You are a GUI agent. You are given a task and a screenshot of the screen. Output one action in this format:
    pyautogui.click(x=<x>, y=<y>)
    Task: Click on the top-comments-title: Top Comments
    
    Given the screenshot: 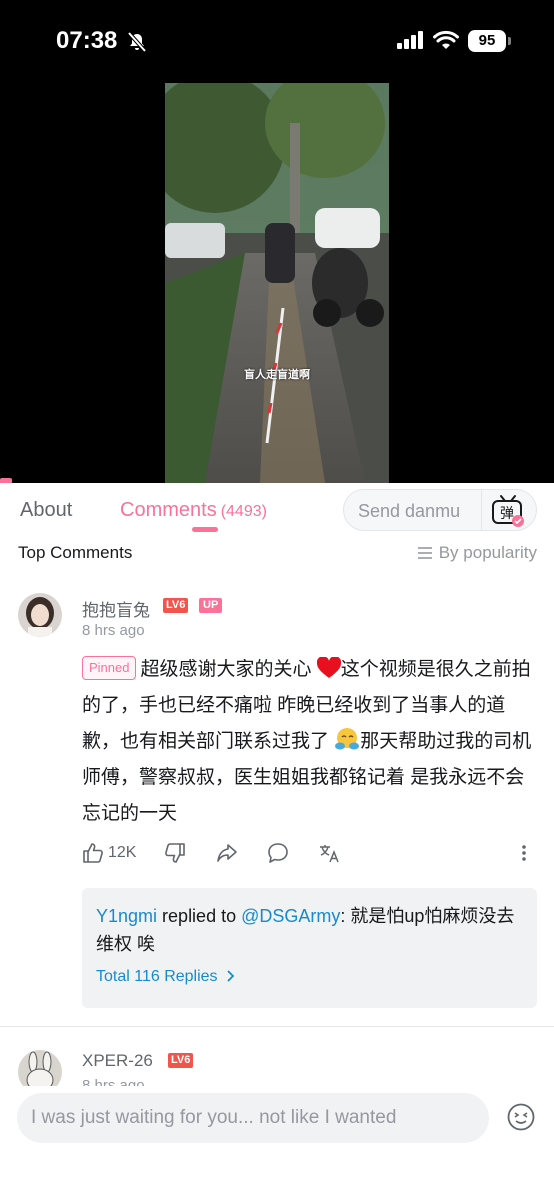 What is the action you would take?
    pyautogui.click(x=75, y=552)
    